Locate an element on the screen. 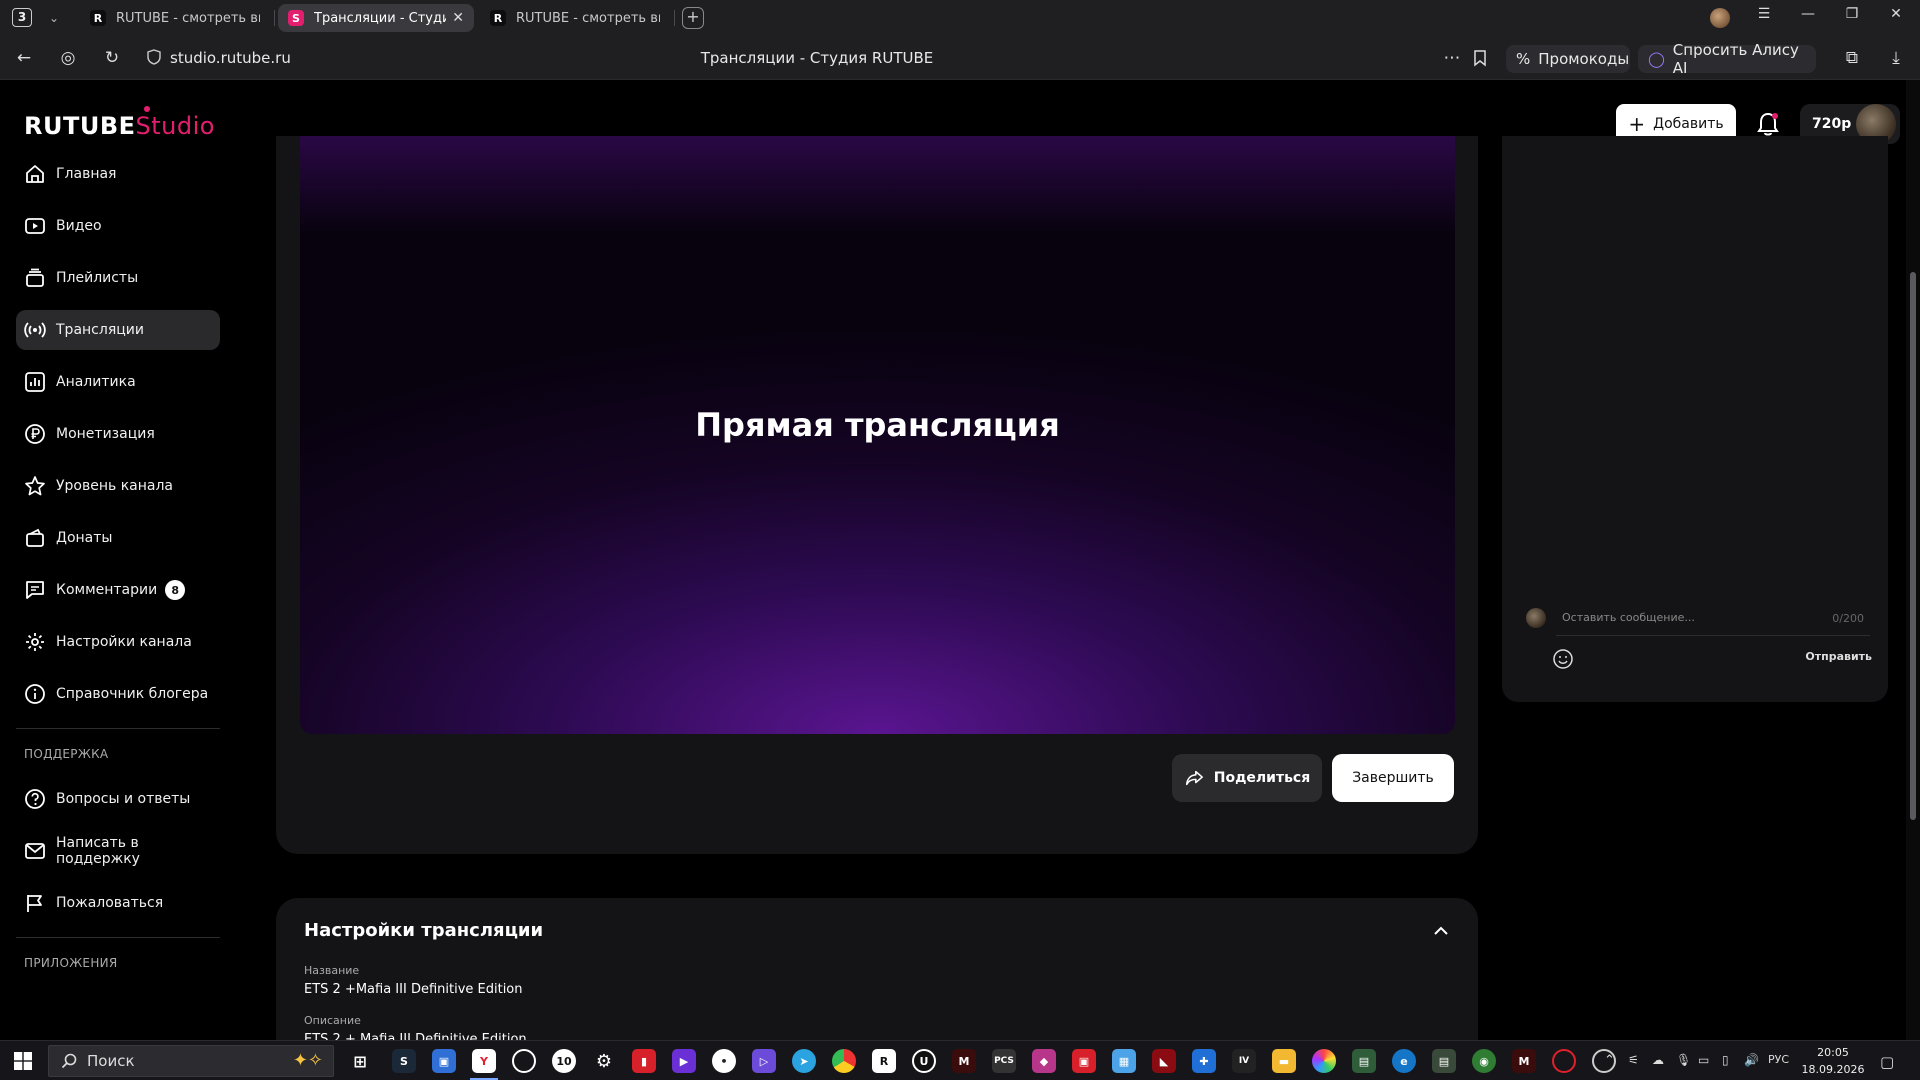 Image resolution: width=1920 pixels, height=1080 pixels. purple-app-icon: ▶ is located at coordinates (684, 1061).